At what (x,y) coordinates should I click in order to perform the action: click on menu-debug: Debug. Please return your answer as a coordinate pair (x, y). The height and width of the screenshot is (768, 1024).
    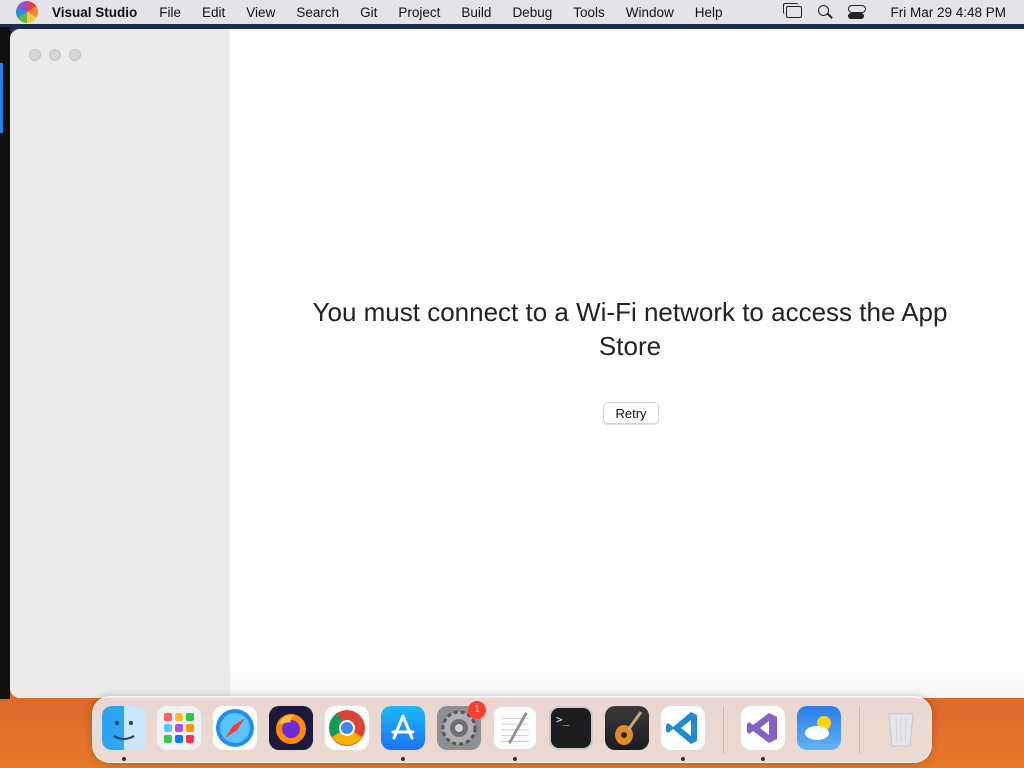
    Looking at the image, I should click on (532, 12).